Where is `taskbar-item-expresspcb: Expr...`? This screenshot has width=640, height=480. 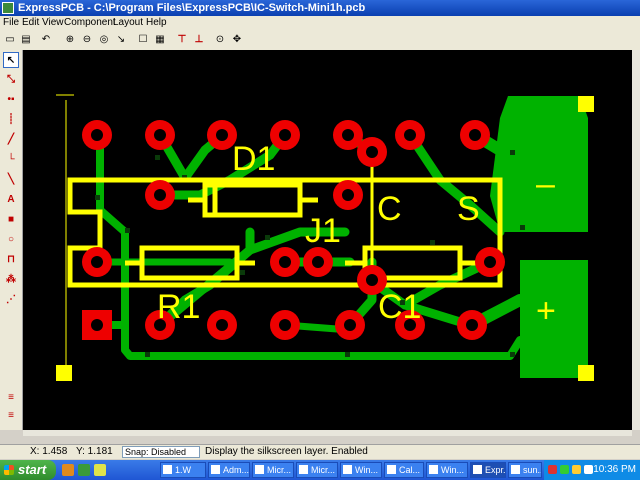 taskbar-item-expresspcb: Expr... is located at coordinates (488, 470).